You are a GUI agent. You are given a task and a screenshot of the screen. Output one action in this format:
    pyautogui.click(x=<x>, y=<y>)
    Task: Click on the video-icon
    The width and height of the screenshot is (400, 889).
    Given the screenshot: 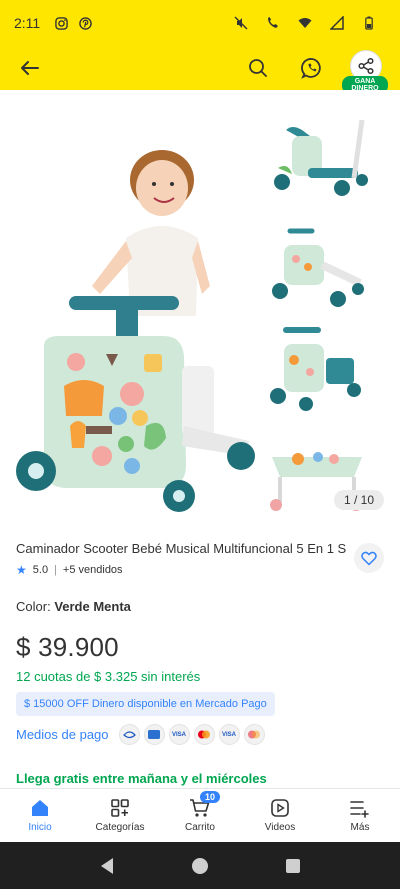 What is the action you would take?
    pyautogui.click(x=280, y=808)
    